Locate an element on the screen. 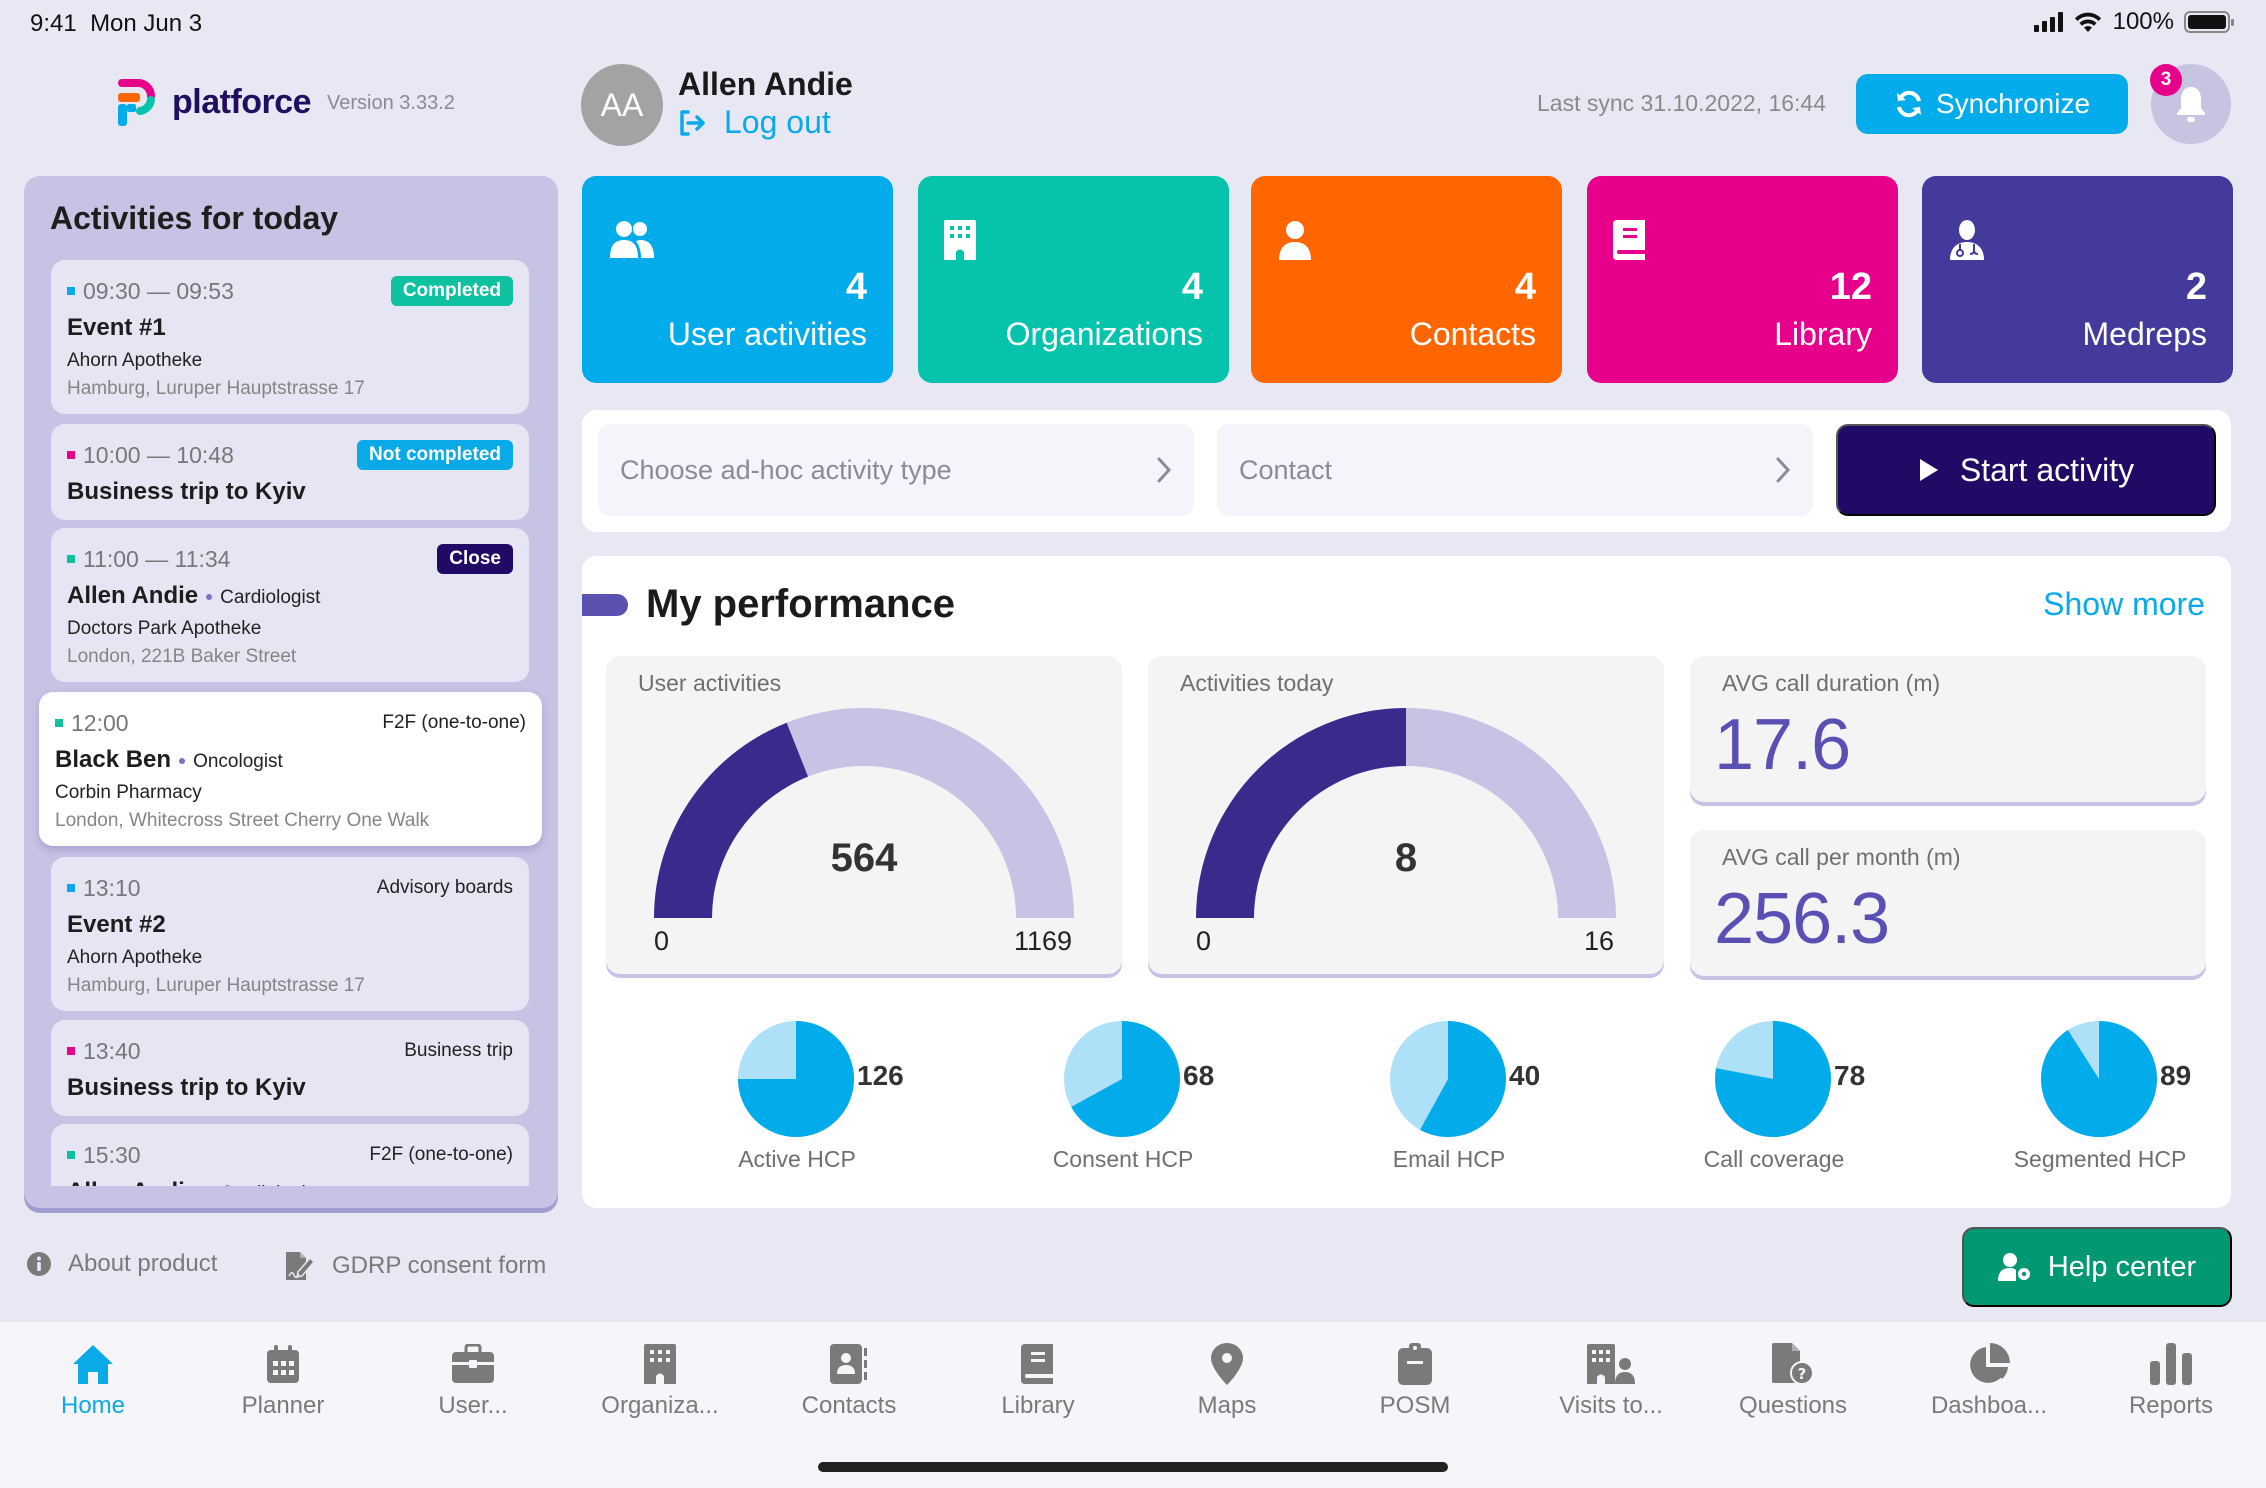  nav-questions: ? Questions is located at coordinates (1793, 1381).